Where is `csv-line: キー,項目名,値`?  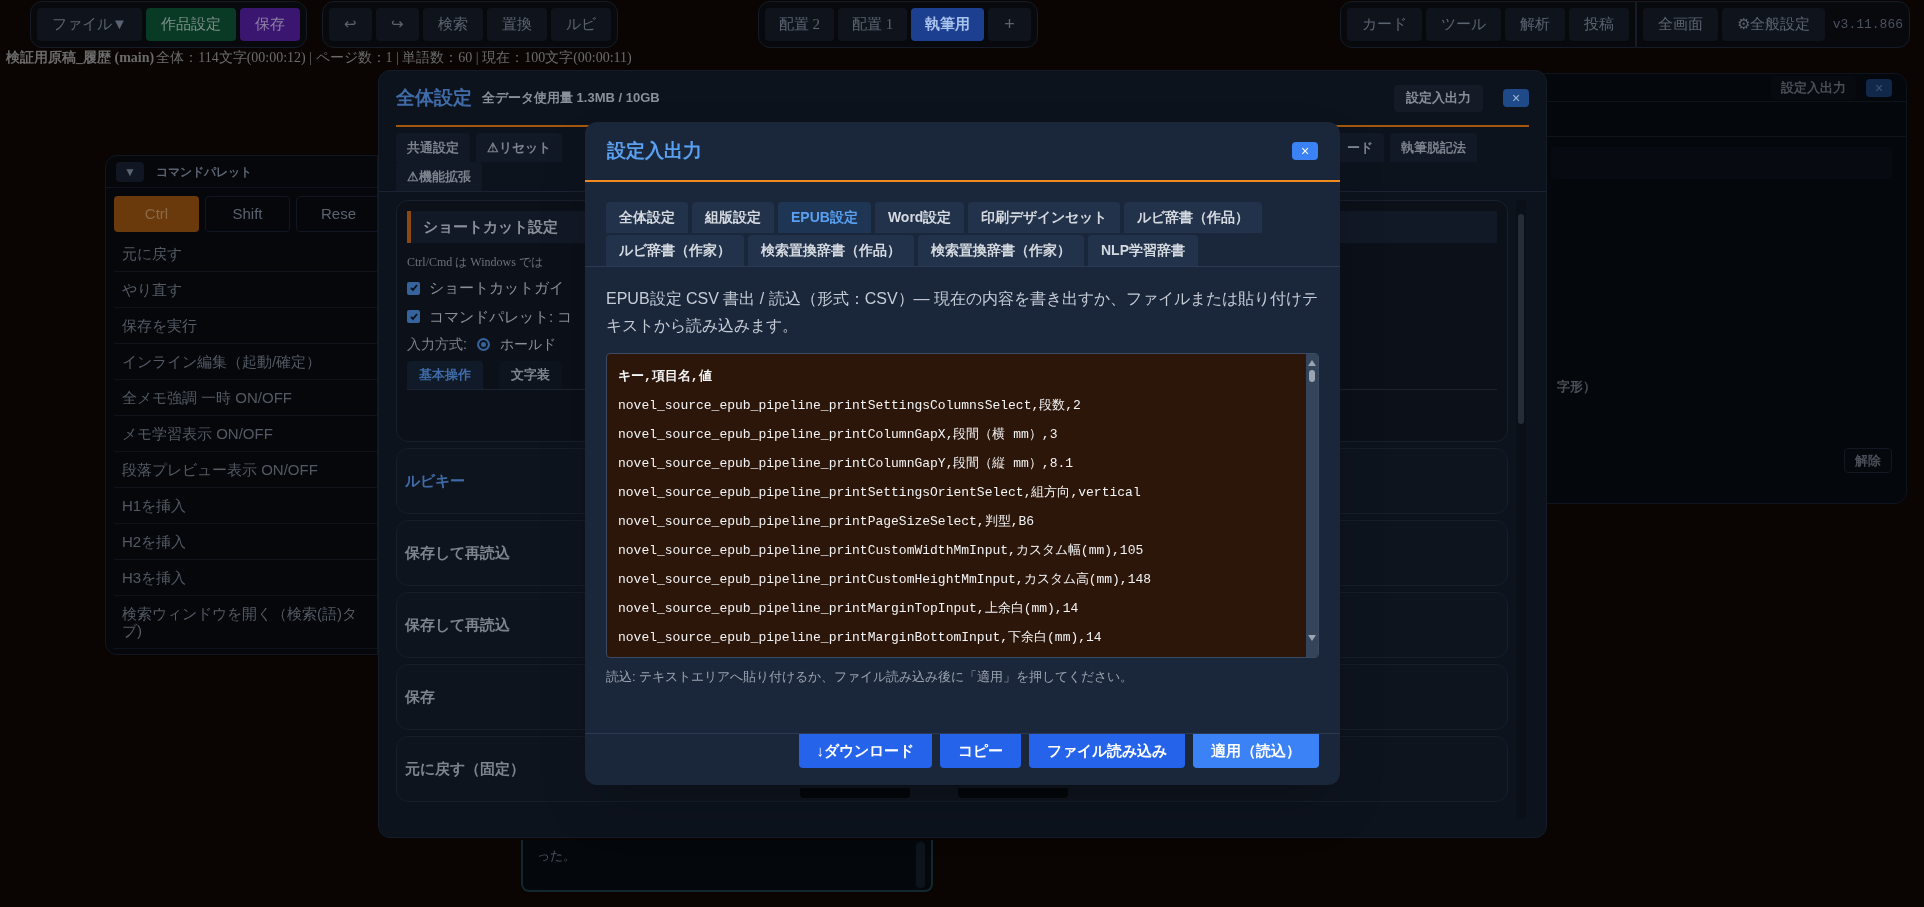 csv-line: キー,項目名,値 is located at coordinates (665, 377).